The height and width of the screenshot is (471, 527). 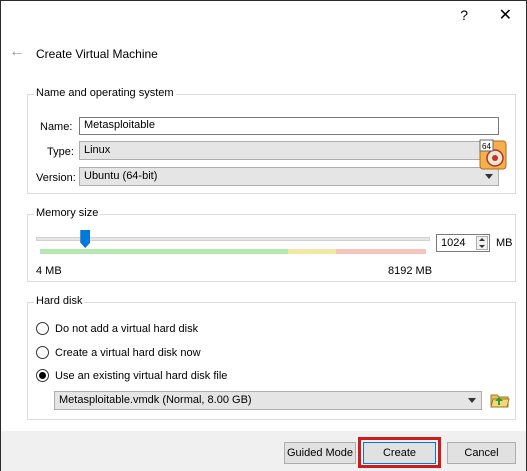 I want to click on name-field: Metasploitable, so click(x=289, y=126).